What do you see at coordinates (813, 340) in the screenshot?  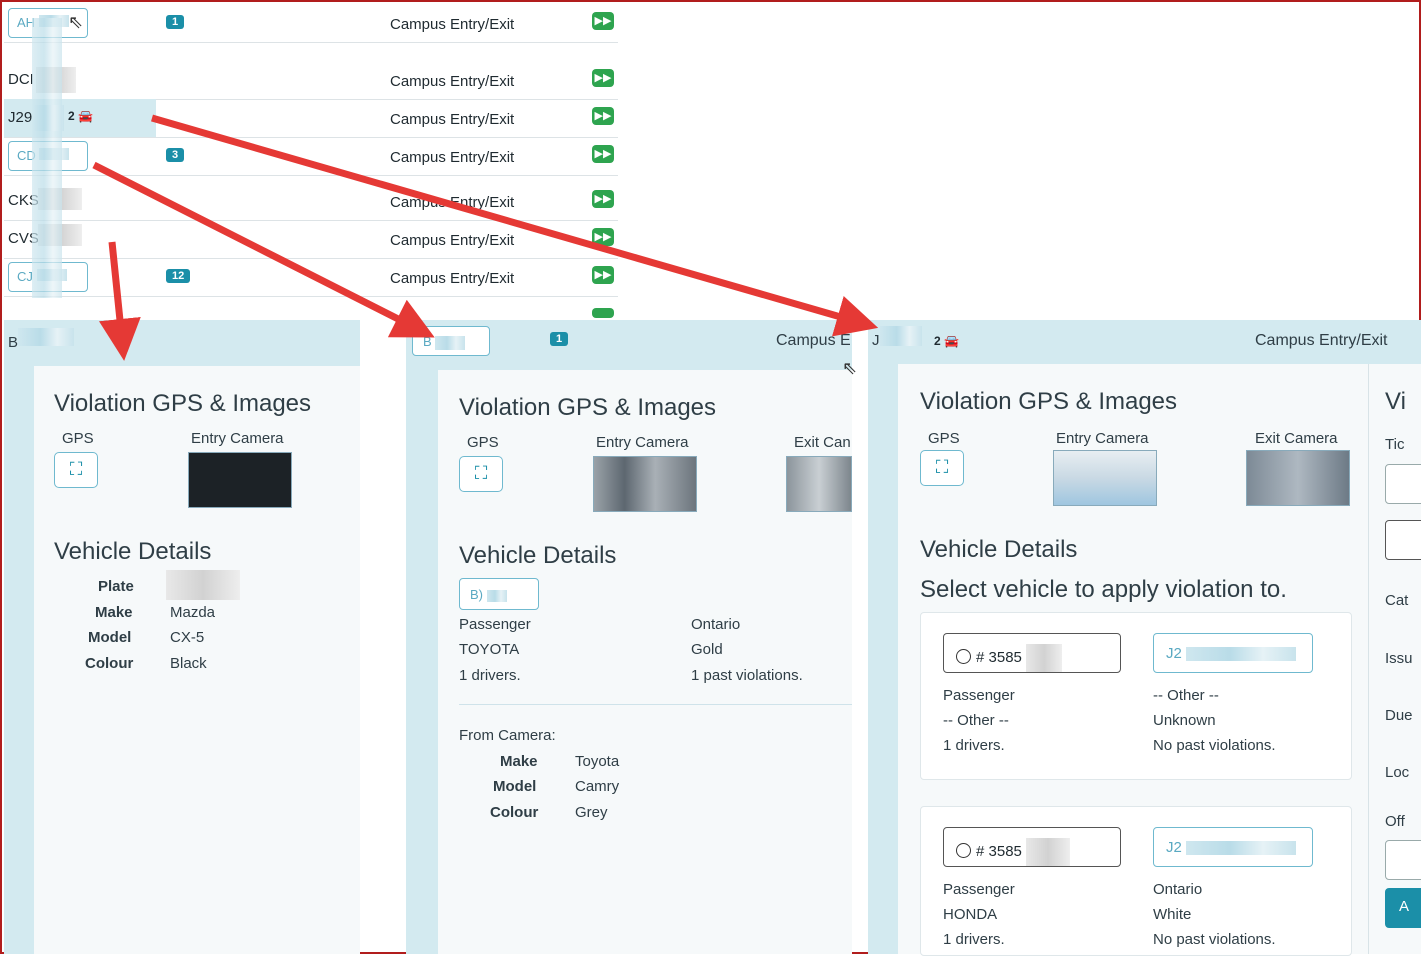 I see `location-text: Campus E` at bounding box center [813, 340].